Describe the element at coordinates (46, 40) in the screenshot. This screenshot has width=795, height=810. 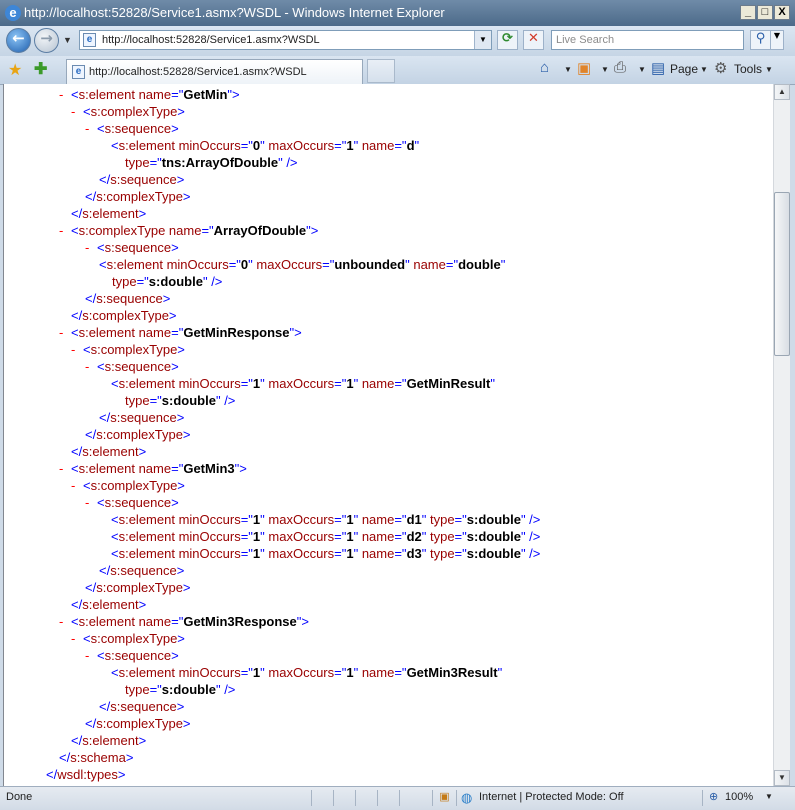
I see `forward-button: →` at that location.